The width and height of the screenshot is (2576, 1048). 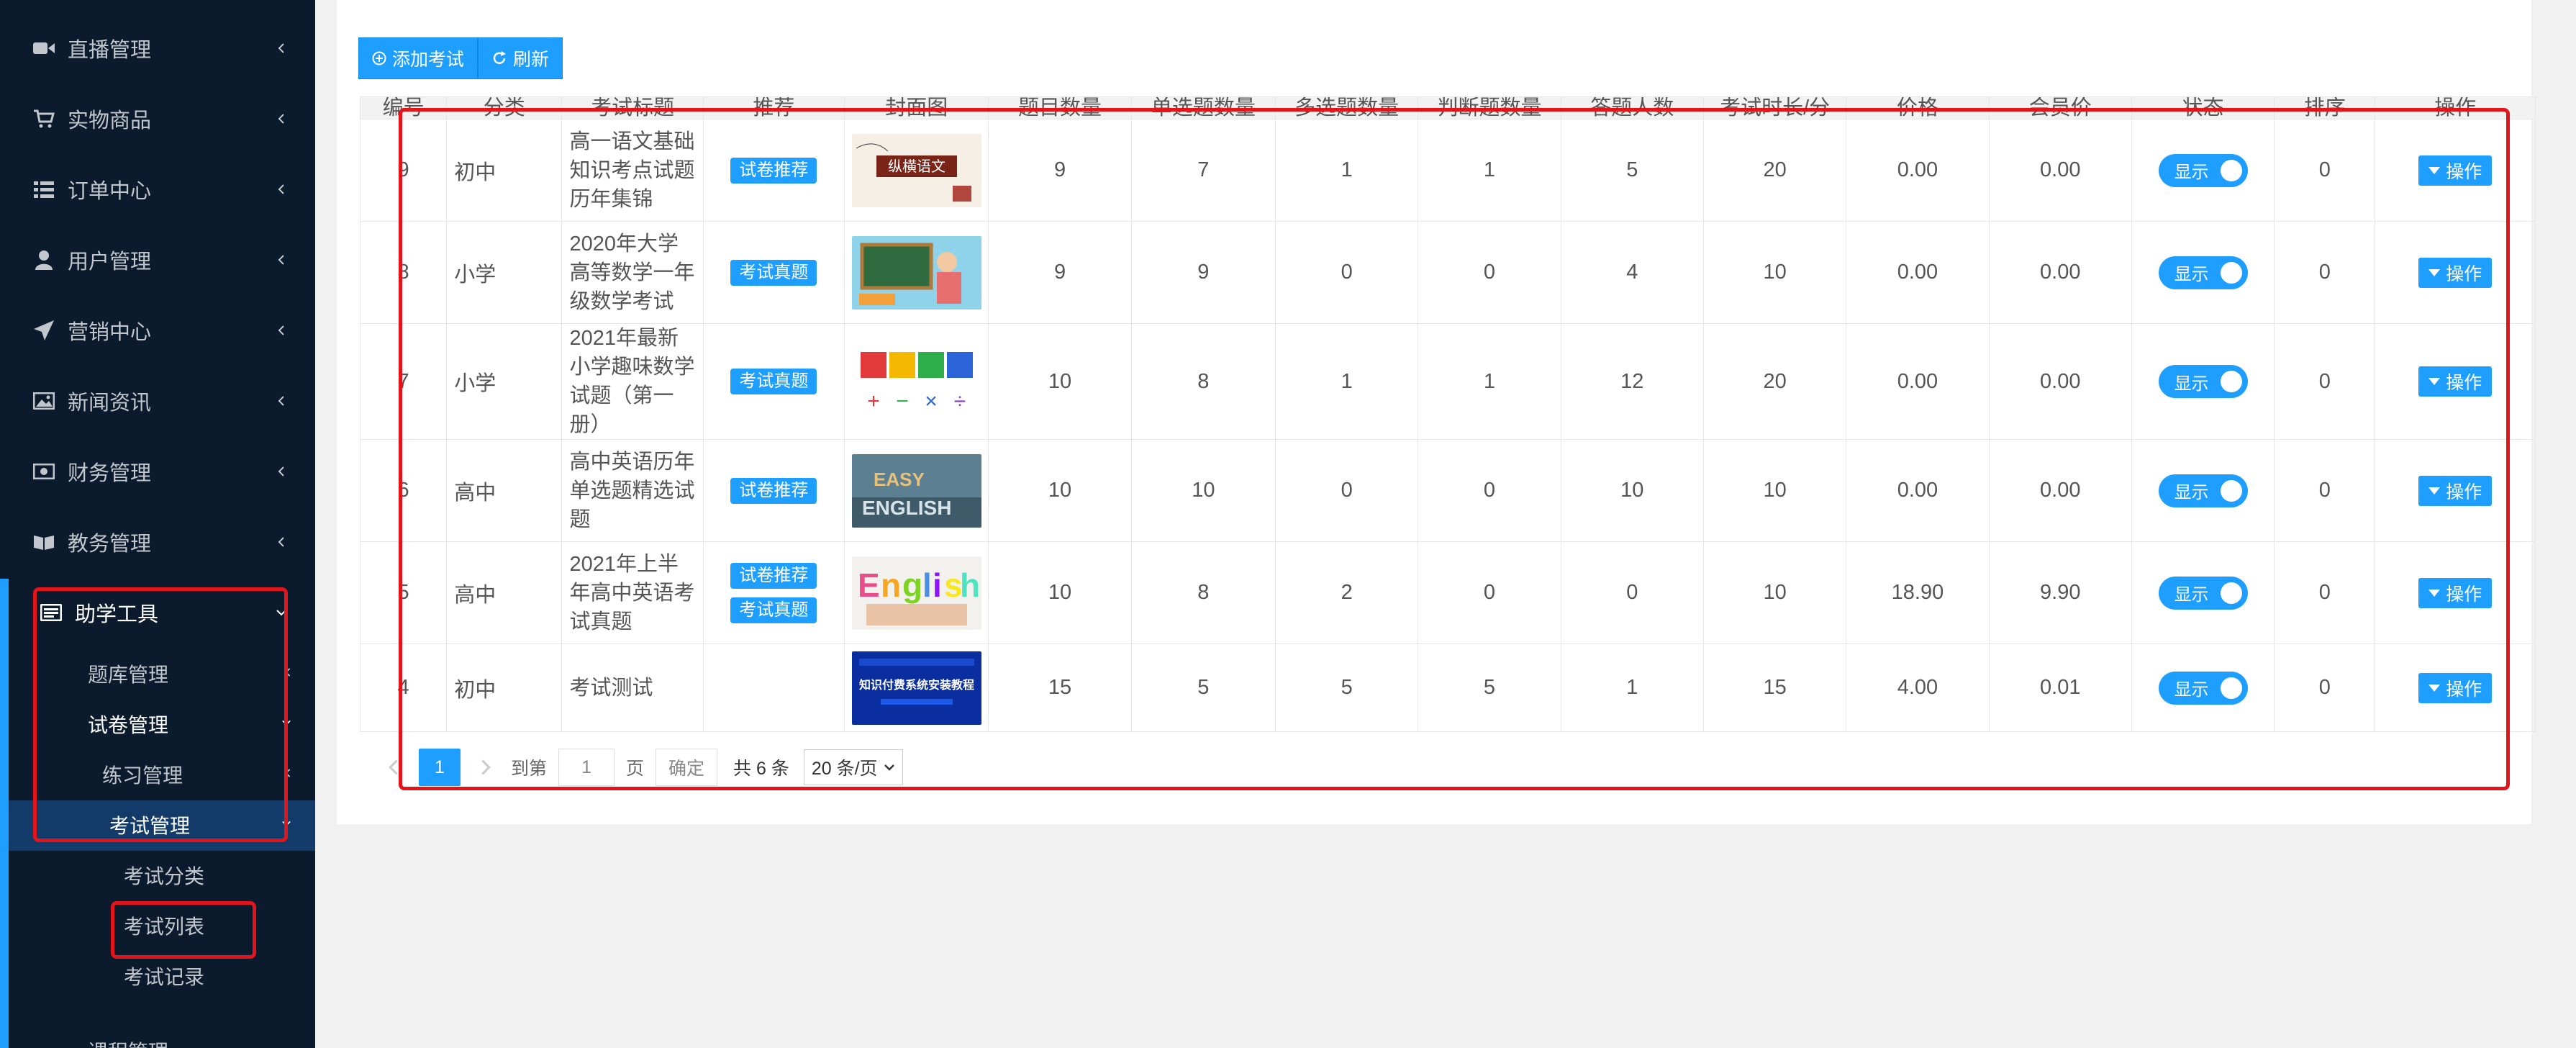 What do you see at coordinates (157, 260) in the screenshot?
I see `sidebar-item-users: 用户管理` at bounding box center [157, 260].